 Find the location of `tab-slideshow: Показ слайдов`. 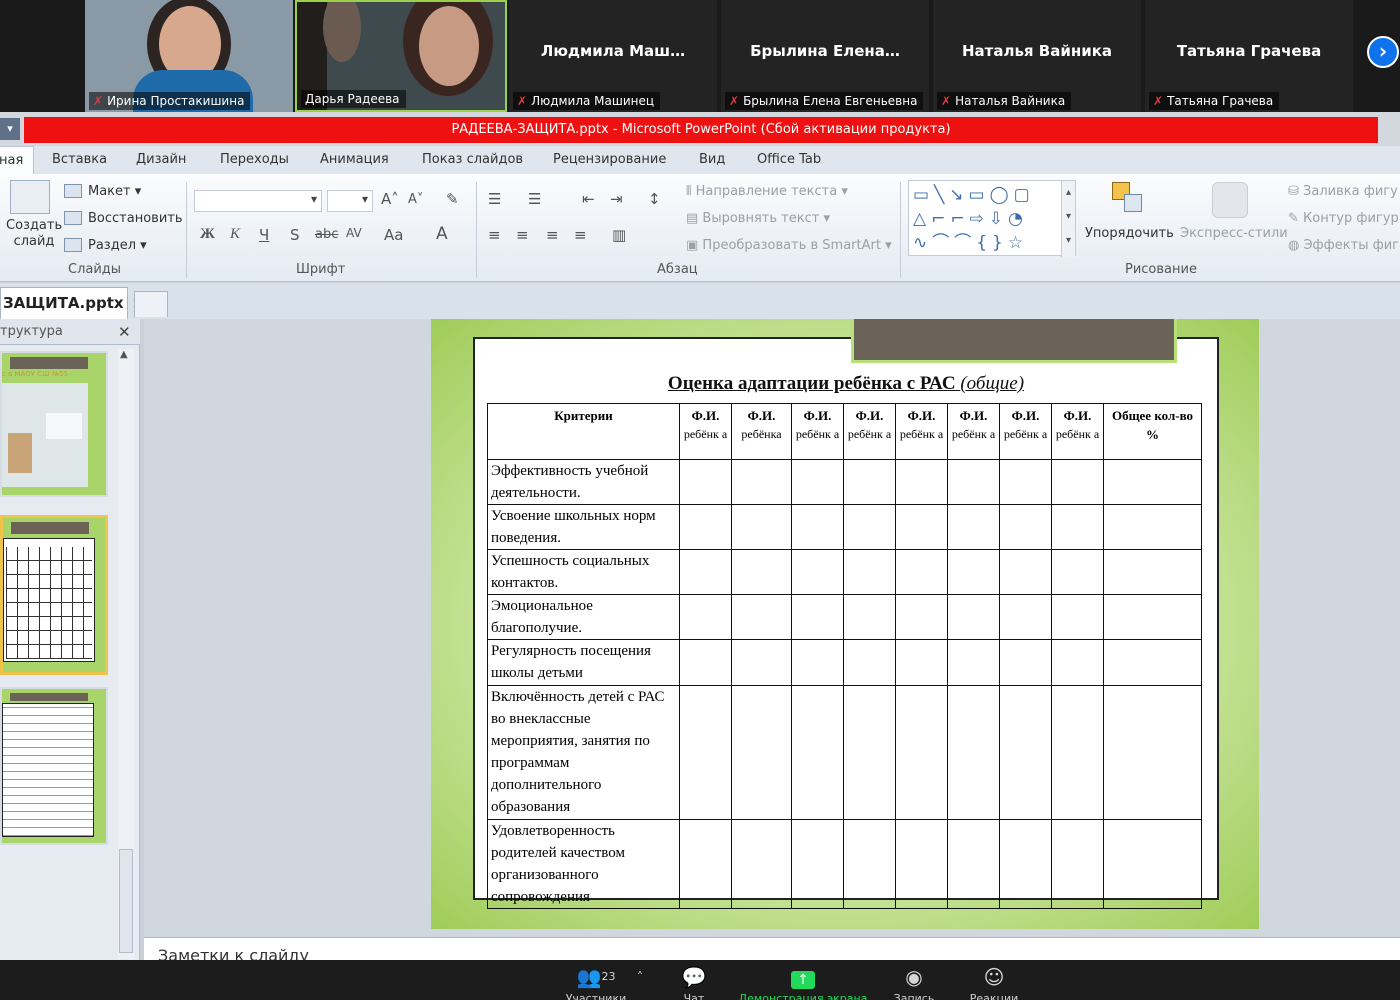

tab-slideshow: Показ слайдов is located at coordinates (472, 159).